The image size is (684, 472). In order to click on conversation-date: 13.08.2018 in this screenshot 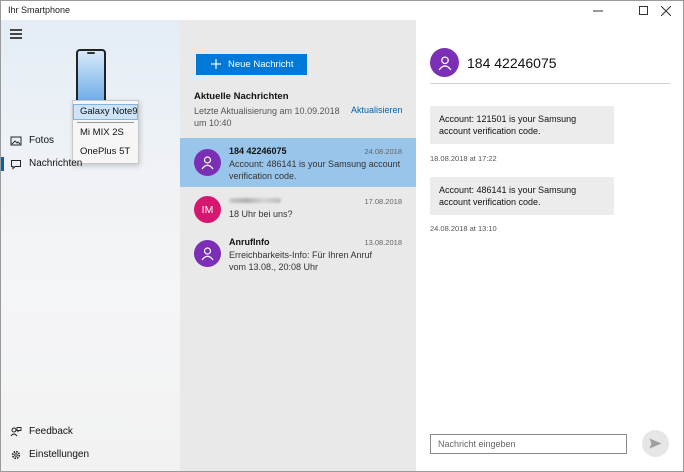, I will do `click(383, 242)`.